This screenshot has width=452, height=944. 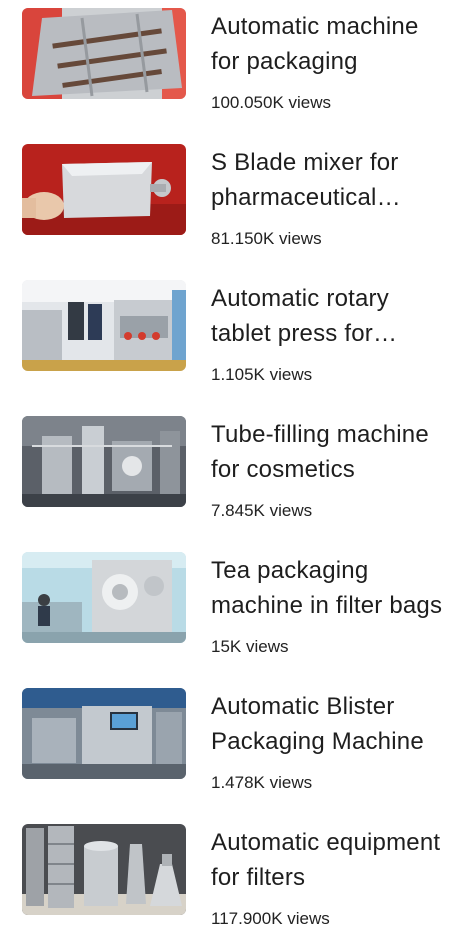 I want to click on blister-packaging-thumbnail-icon, so click(x=104, y=733).